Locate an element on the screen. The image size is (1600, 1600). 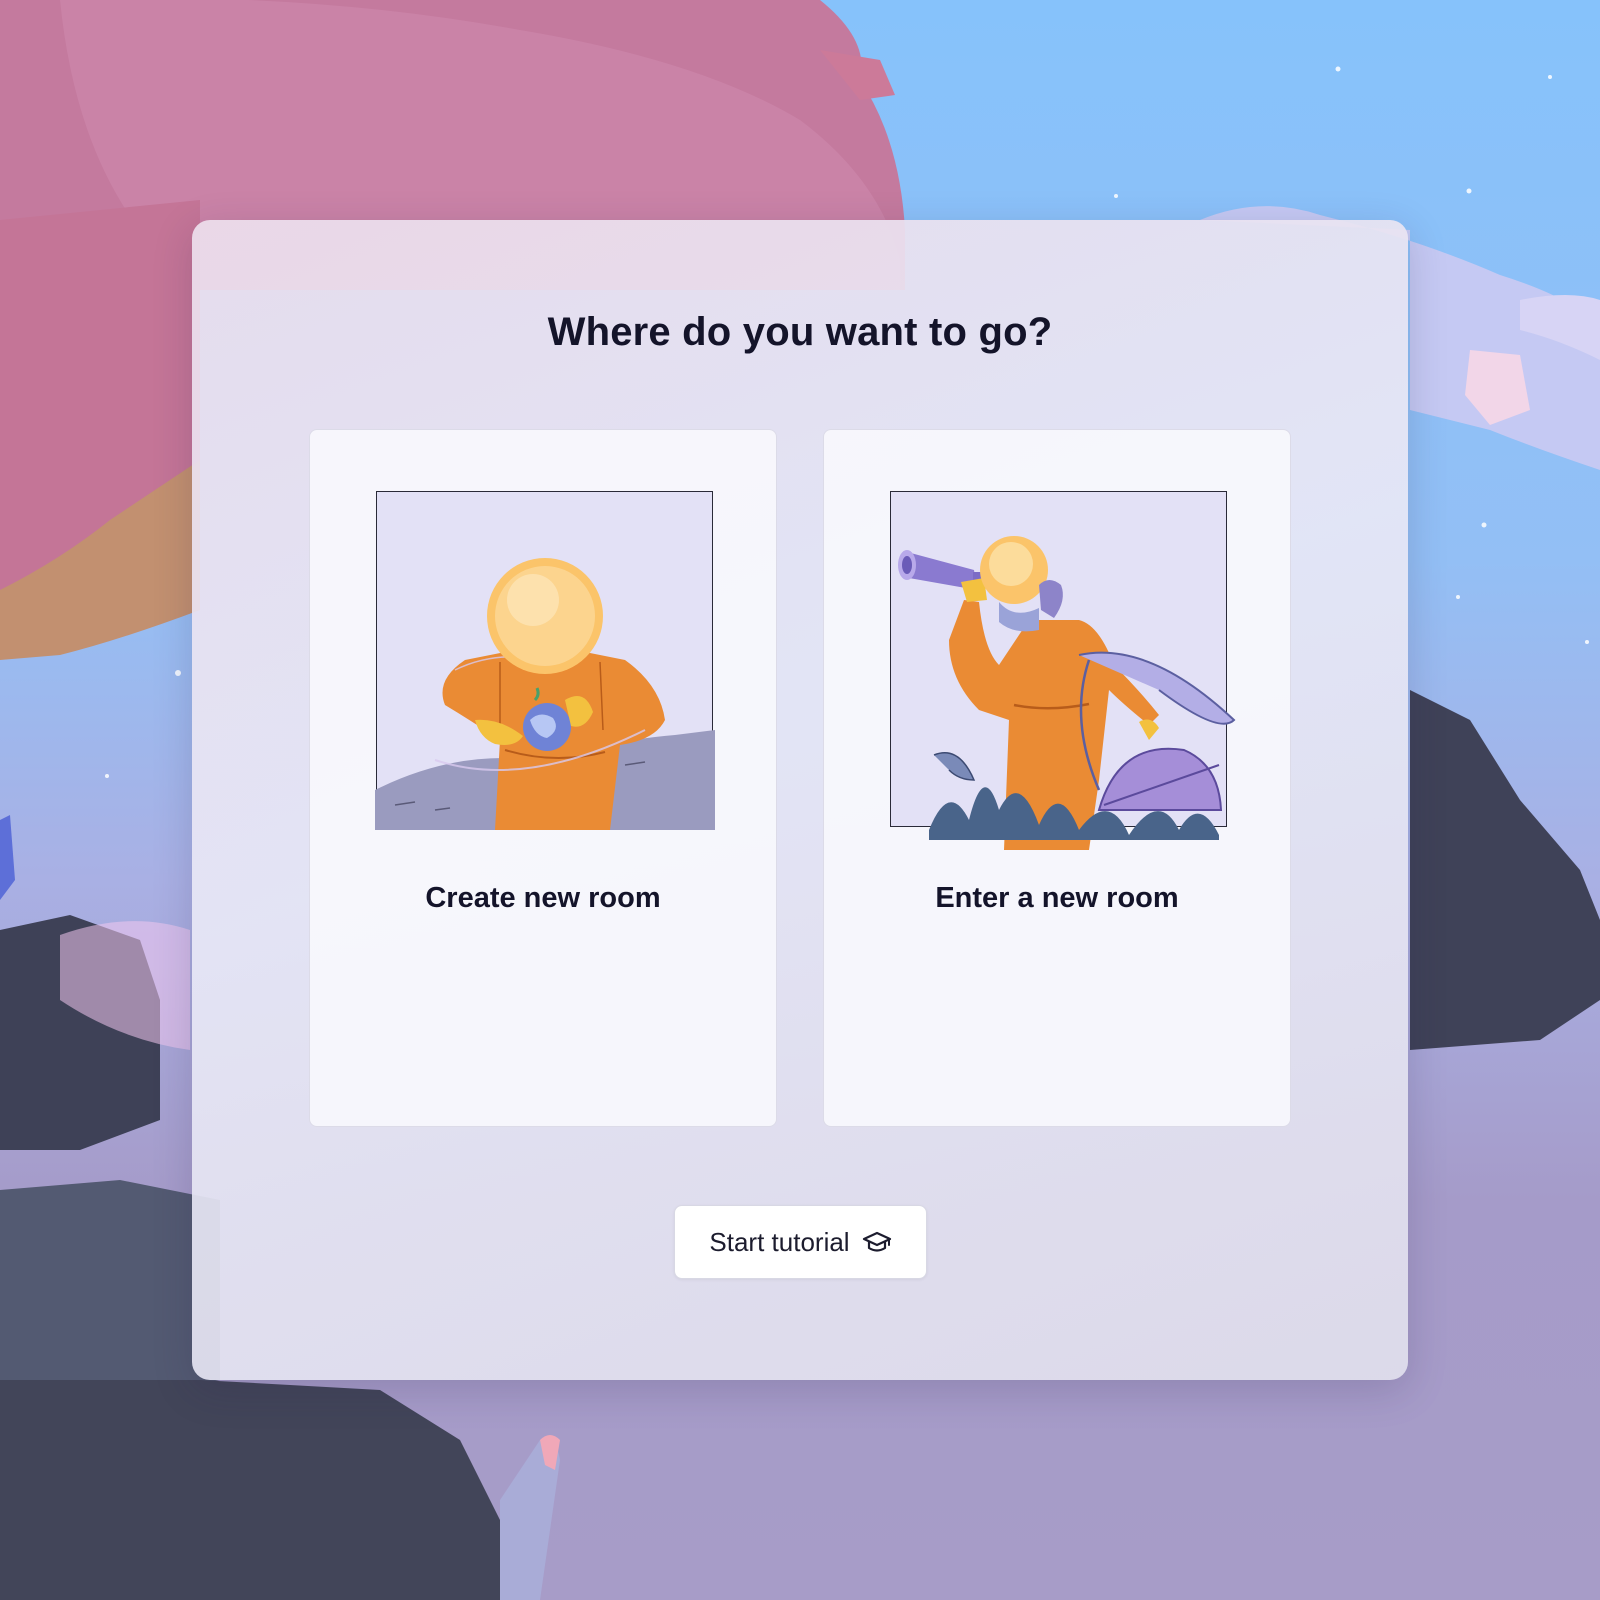
start-tutorial-button: Start tutorial is located at coordinates (800, 1242).